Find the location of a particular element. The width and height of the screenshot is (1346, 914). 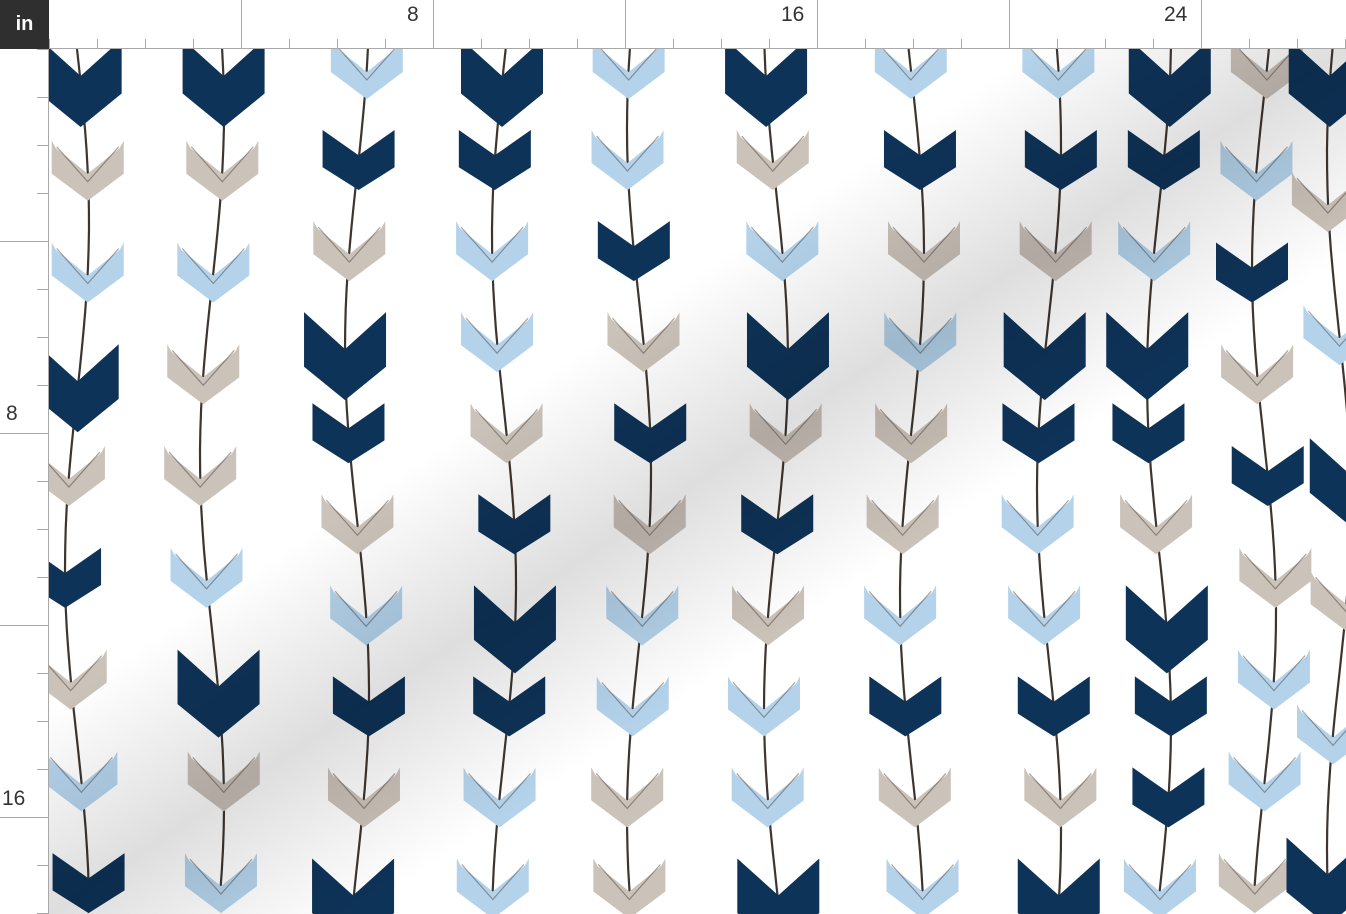

left-ruler-ticks is located at coordinates (24, 481).